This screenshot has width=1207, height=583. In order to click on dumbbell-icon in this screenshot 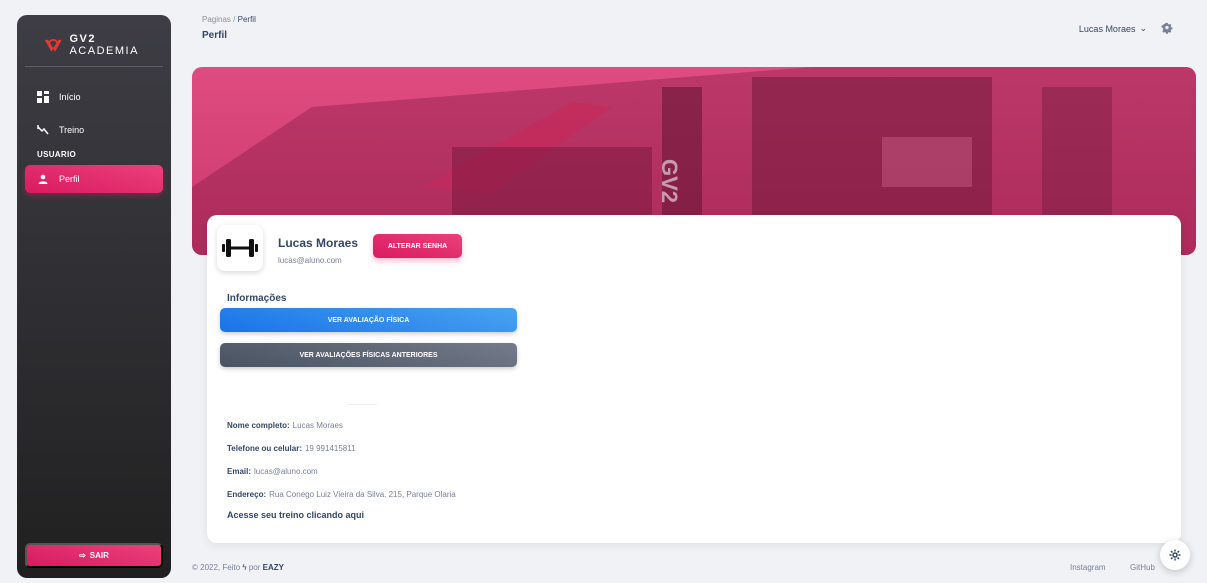, I will do `click(240, 248)`.